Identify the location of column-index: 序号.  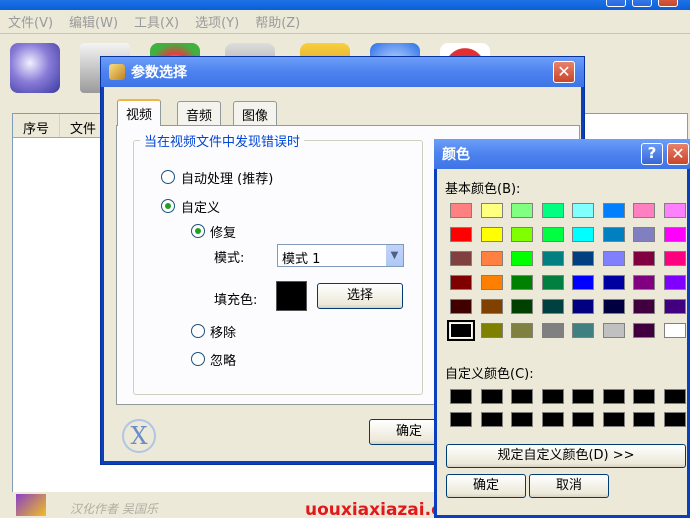
(37, 125).